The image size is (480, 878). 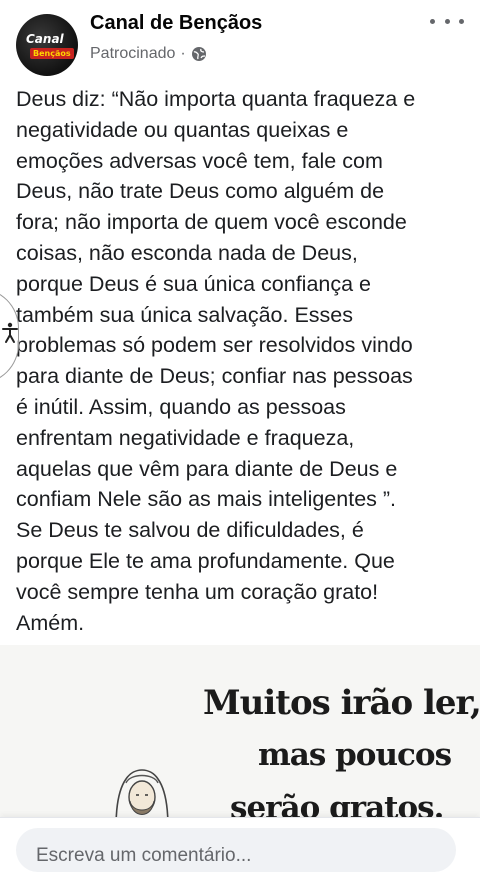 I want to click on sponsored-line: Patrocinado ·, so click(x=148, y=54).